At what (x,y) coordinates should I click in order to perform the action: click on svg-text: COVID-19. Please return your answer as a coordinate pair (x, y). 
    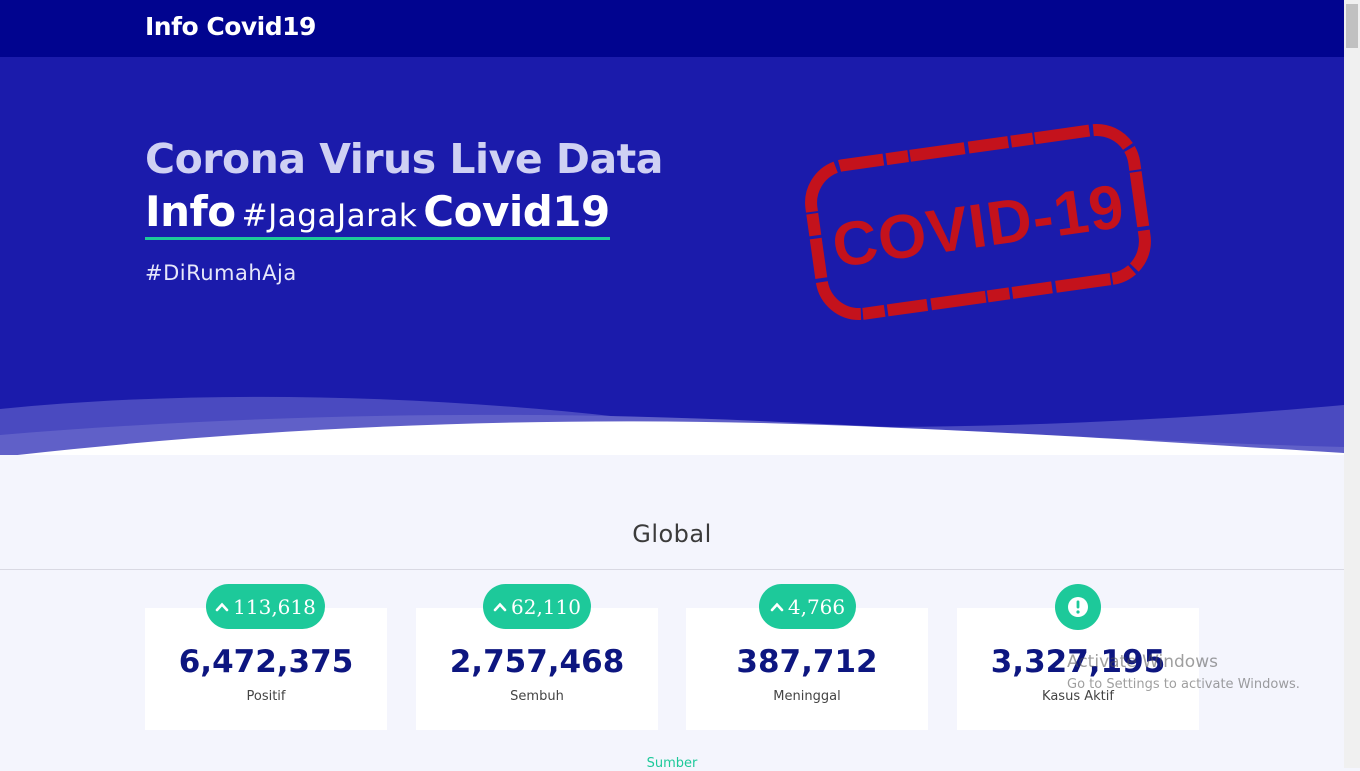
    Looking at the image, I should click on (978, 226).